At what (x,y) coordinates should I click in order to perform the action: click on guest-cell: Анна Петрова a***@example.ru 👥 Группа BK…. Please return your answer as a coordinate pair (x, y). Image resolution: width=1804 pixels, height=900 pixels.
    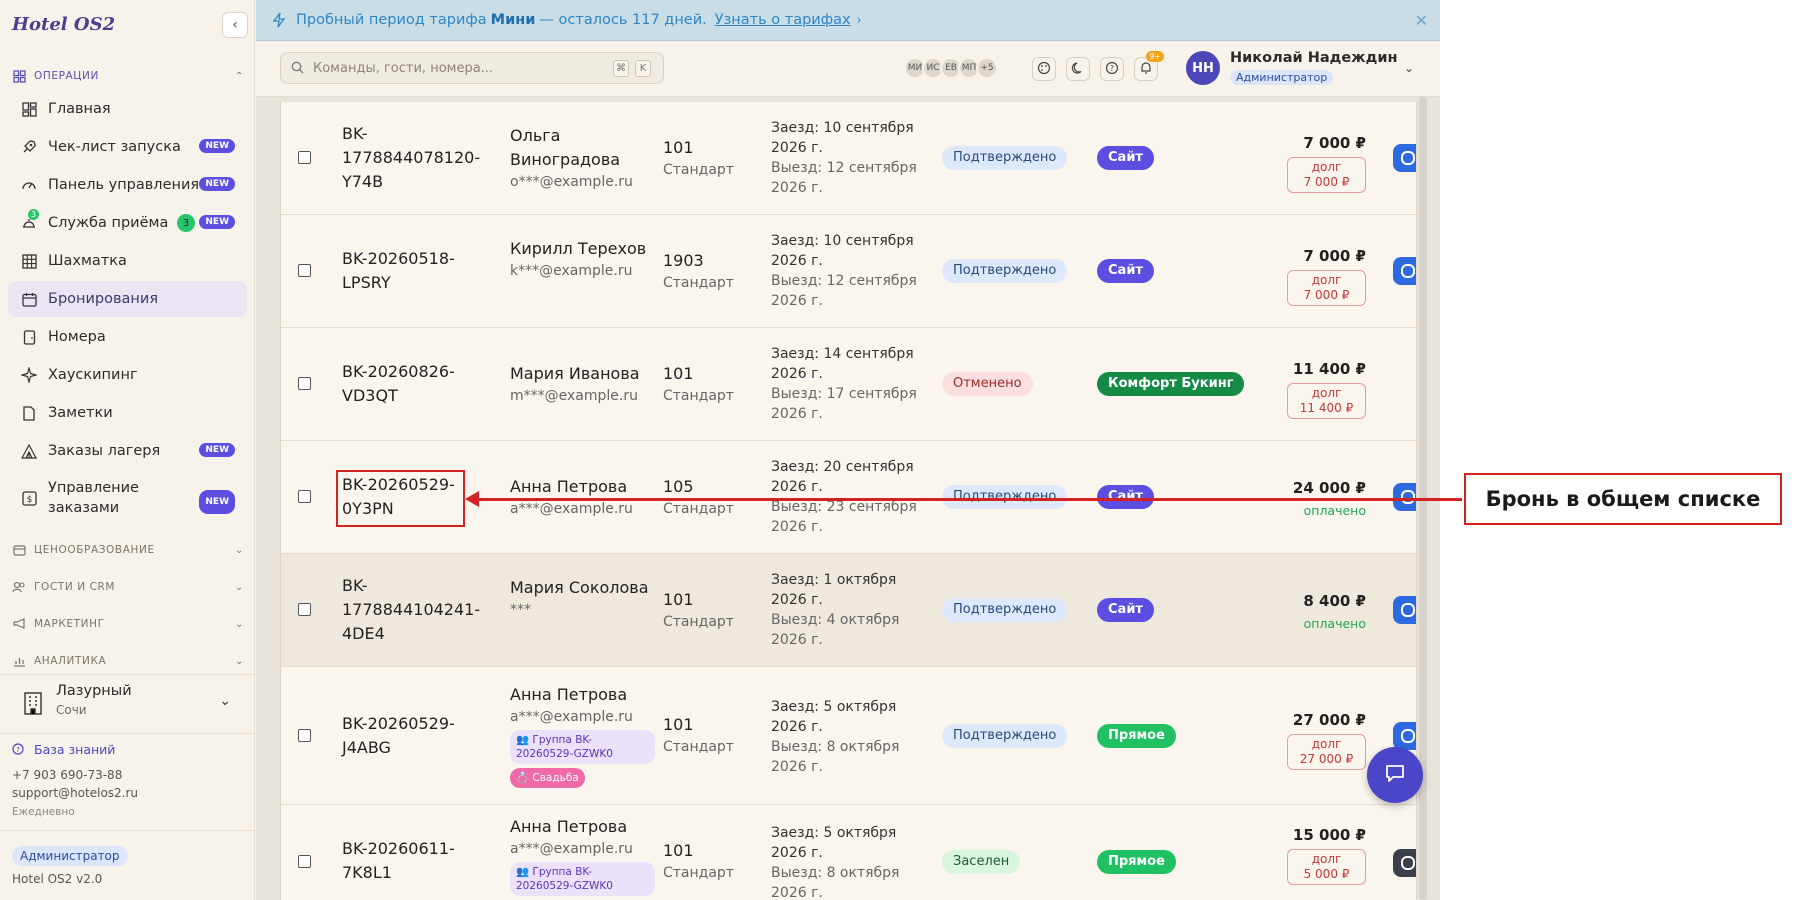
    Looking at the image, I should click on (582, 735).